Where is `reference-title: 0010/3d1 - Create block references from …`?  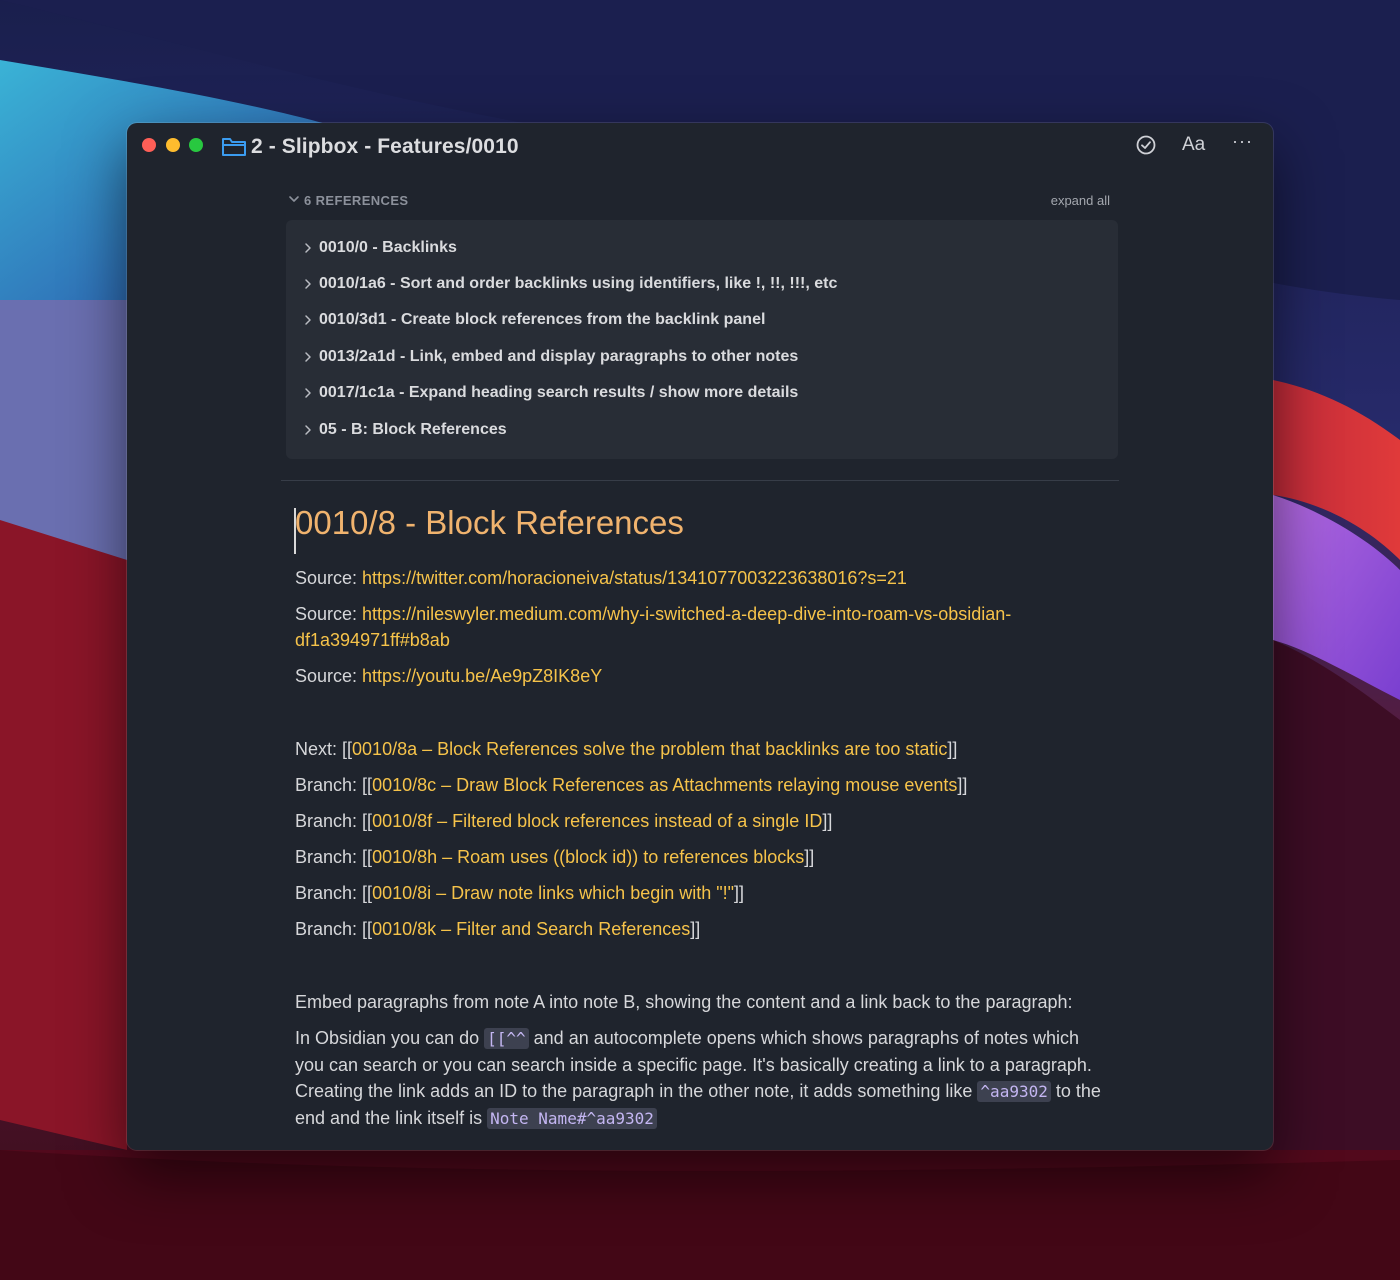
reference-title: 0010/3d1 - Create block references from … is located at coordinates (542, 319).